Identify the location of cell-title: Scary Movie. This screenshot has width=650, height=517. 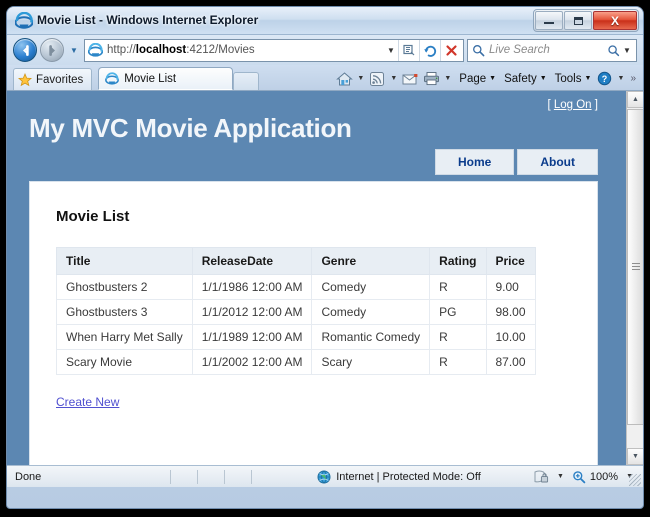
(124, 362).